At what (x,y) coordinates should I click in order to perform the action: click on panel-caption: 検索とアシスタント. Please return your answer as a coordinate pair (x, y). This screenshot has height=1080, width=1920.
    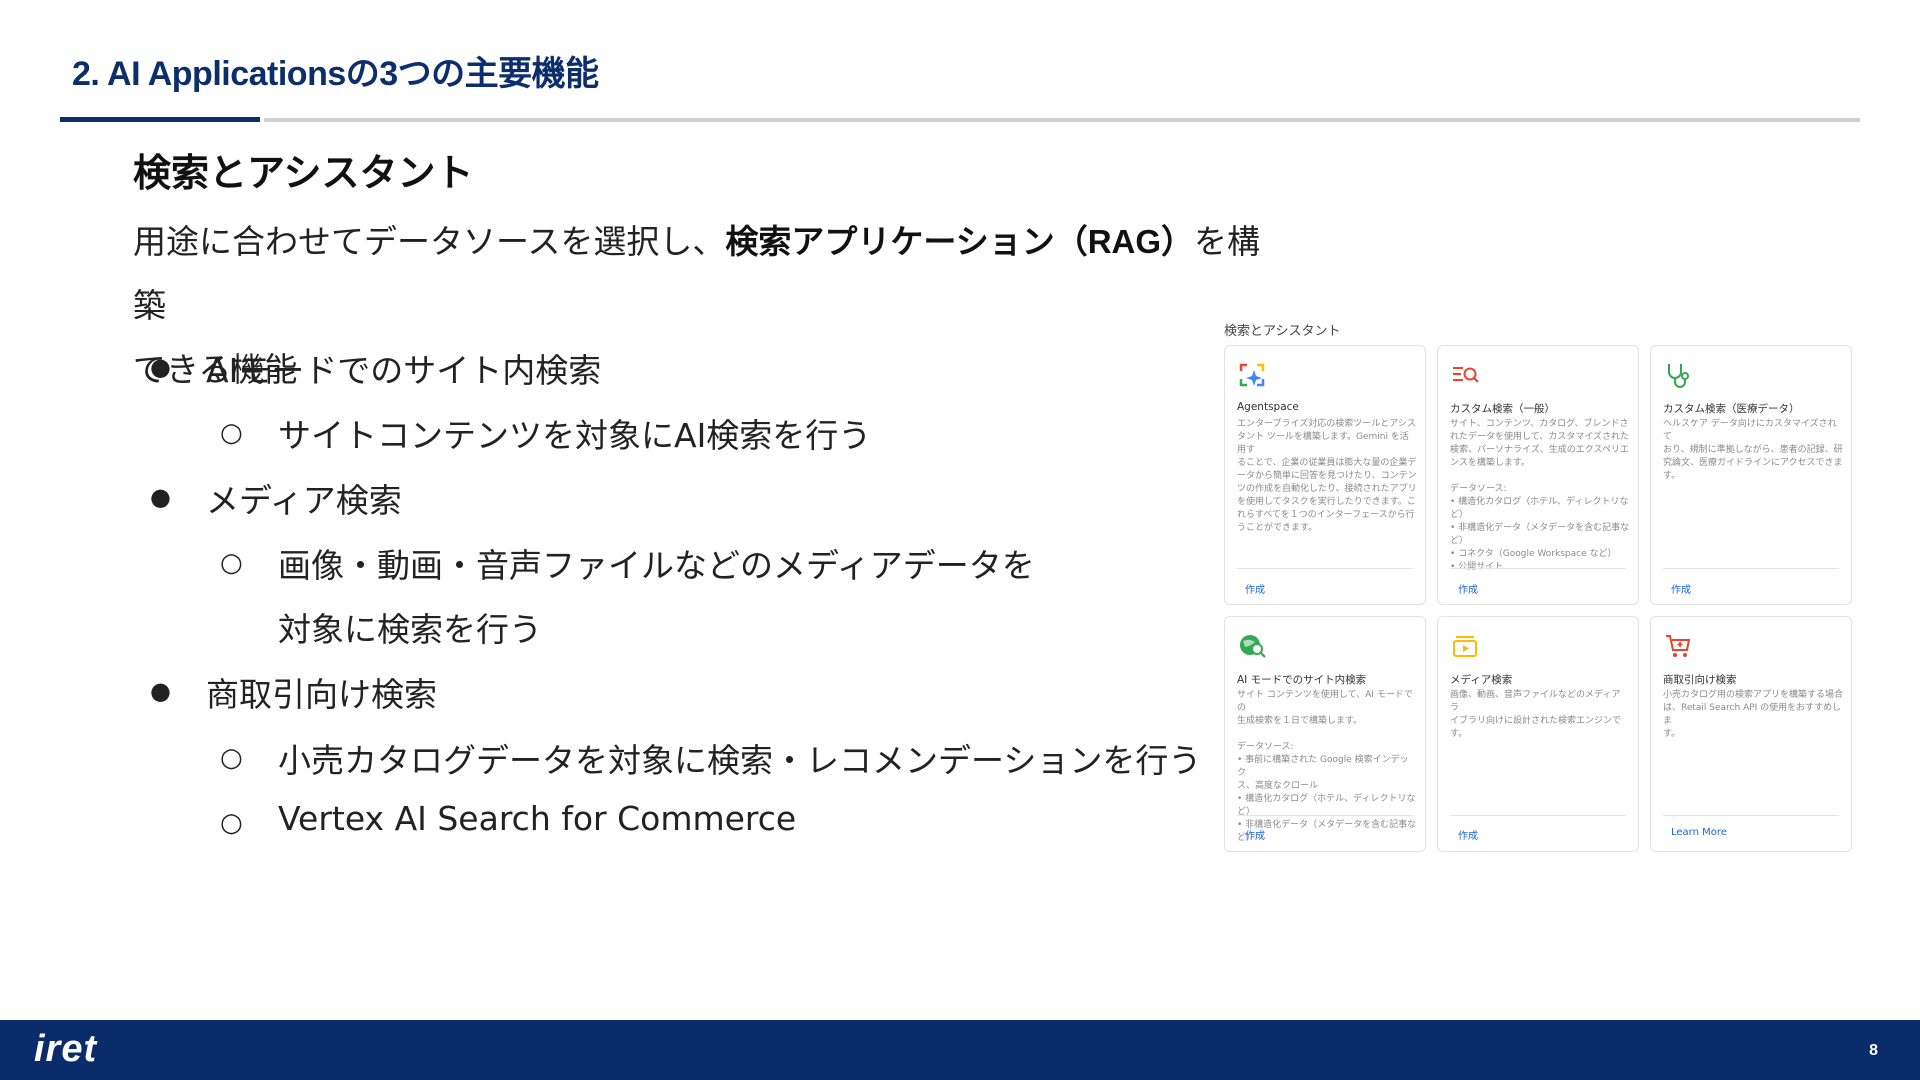
    Looking at the image, I should click on (1282, 331).